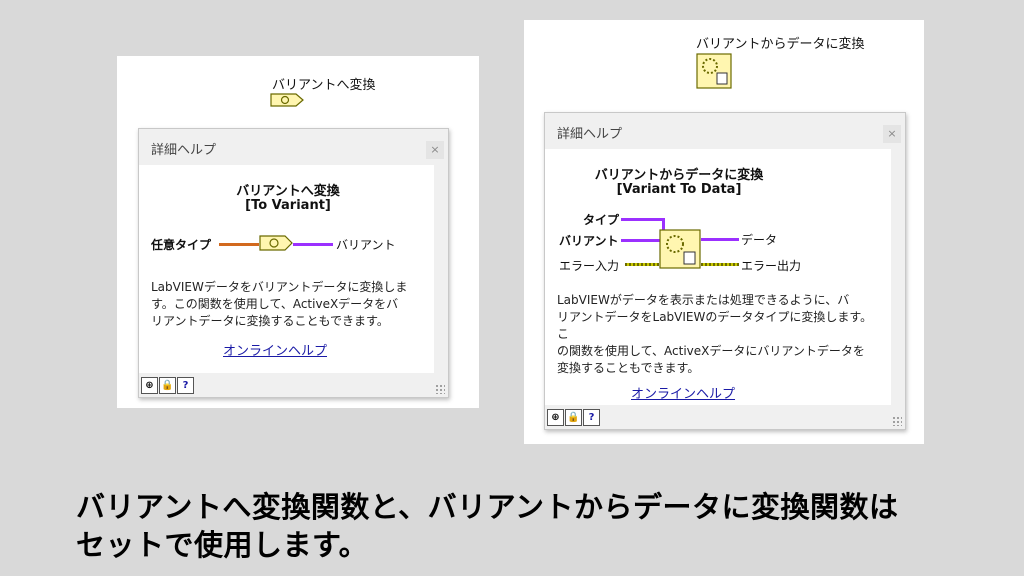 The height and width of the screenshot is (576, 1024). What do you see at coordinates (680, 249) in the screenshot?
I see `variant-to-data-icon` at bounding box center [680, 249].